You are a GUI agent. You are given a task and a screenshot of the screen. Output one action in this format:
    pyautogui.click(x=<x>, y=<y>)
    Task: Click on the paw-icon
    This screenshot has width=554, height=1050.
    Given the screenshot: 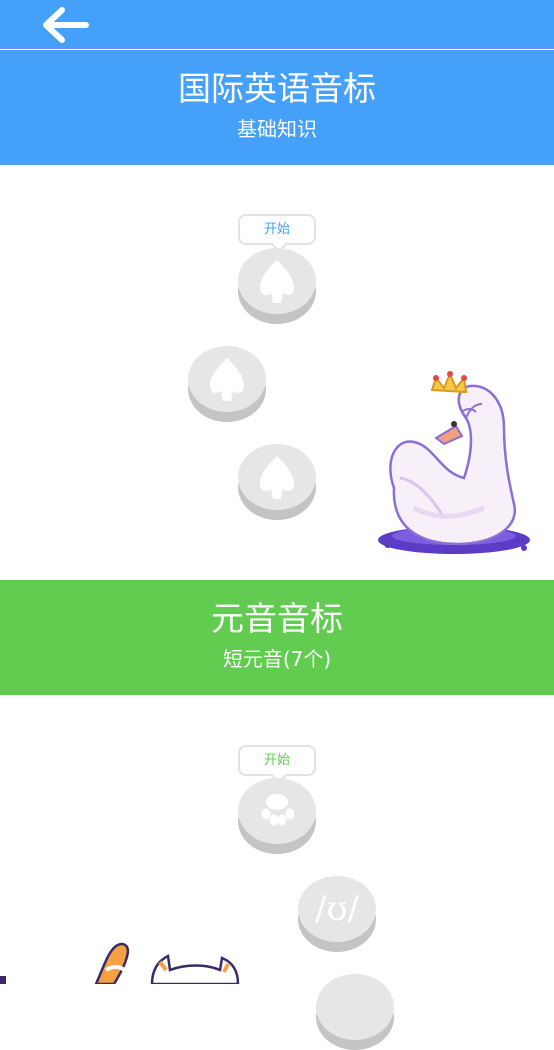 What is the action you would take?
    pyautogui.click(x=278, y=810)
    